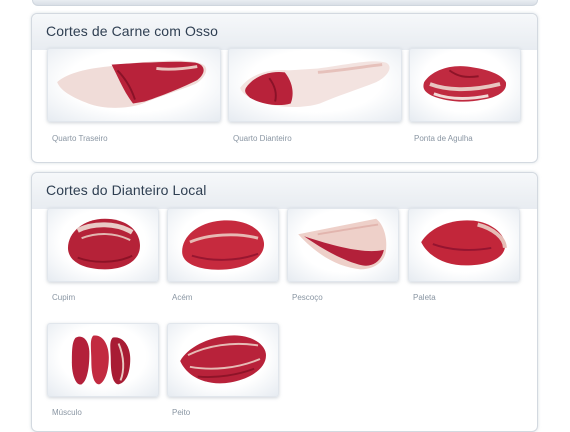 This screenshot has height=432, width=570. I want to click on forequarter-cut-image, so click(315, 84).